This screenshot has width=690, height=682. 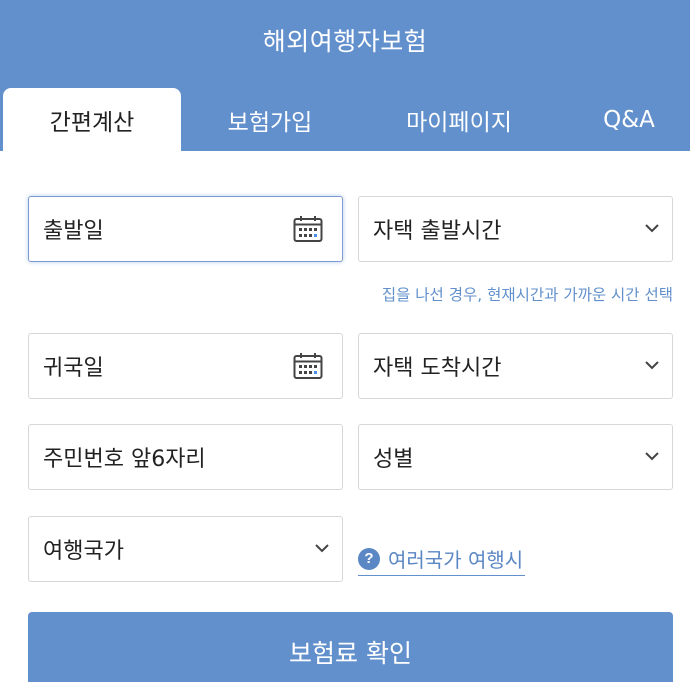 I want to click on country-select: 여행국가, so click(x=185, y=549).